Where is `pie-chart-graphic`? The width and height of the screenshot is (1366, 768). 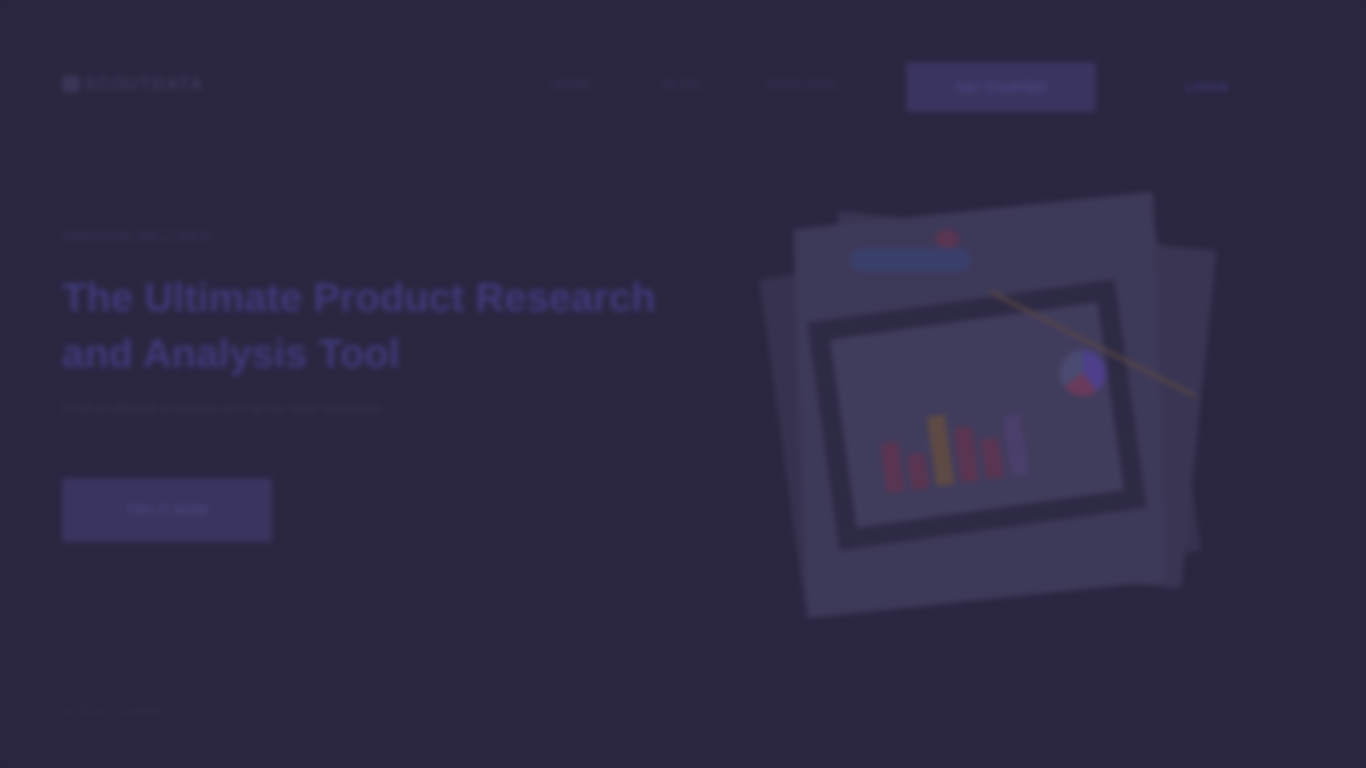
pie-chart-graphic is located at coordinates (1083, 373).